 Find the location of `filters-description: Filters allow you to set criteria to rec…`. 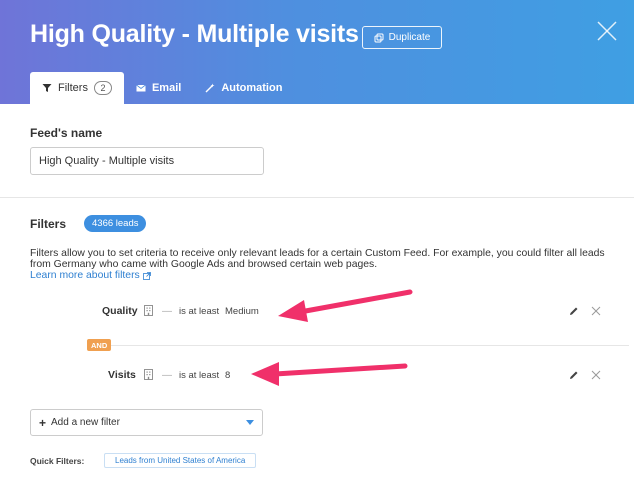

filters-description: Filters allow you to set criteria to rec… is located at coordinates (317, 259).